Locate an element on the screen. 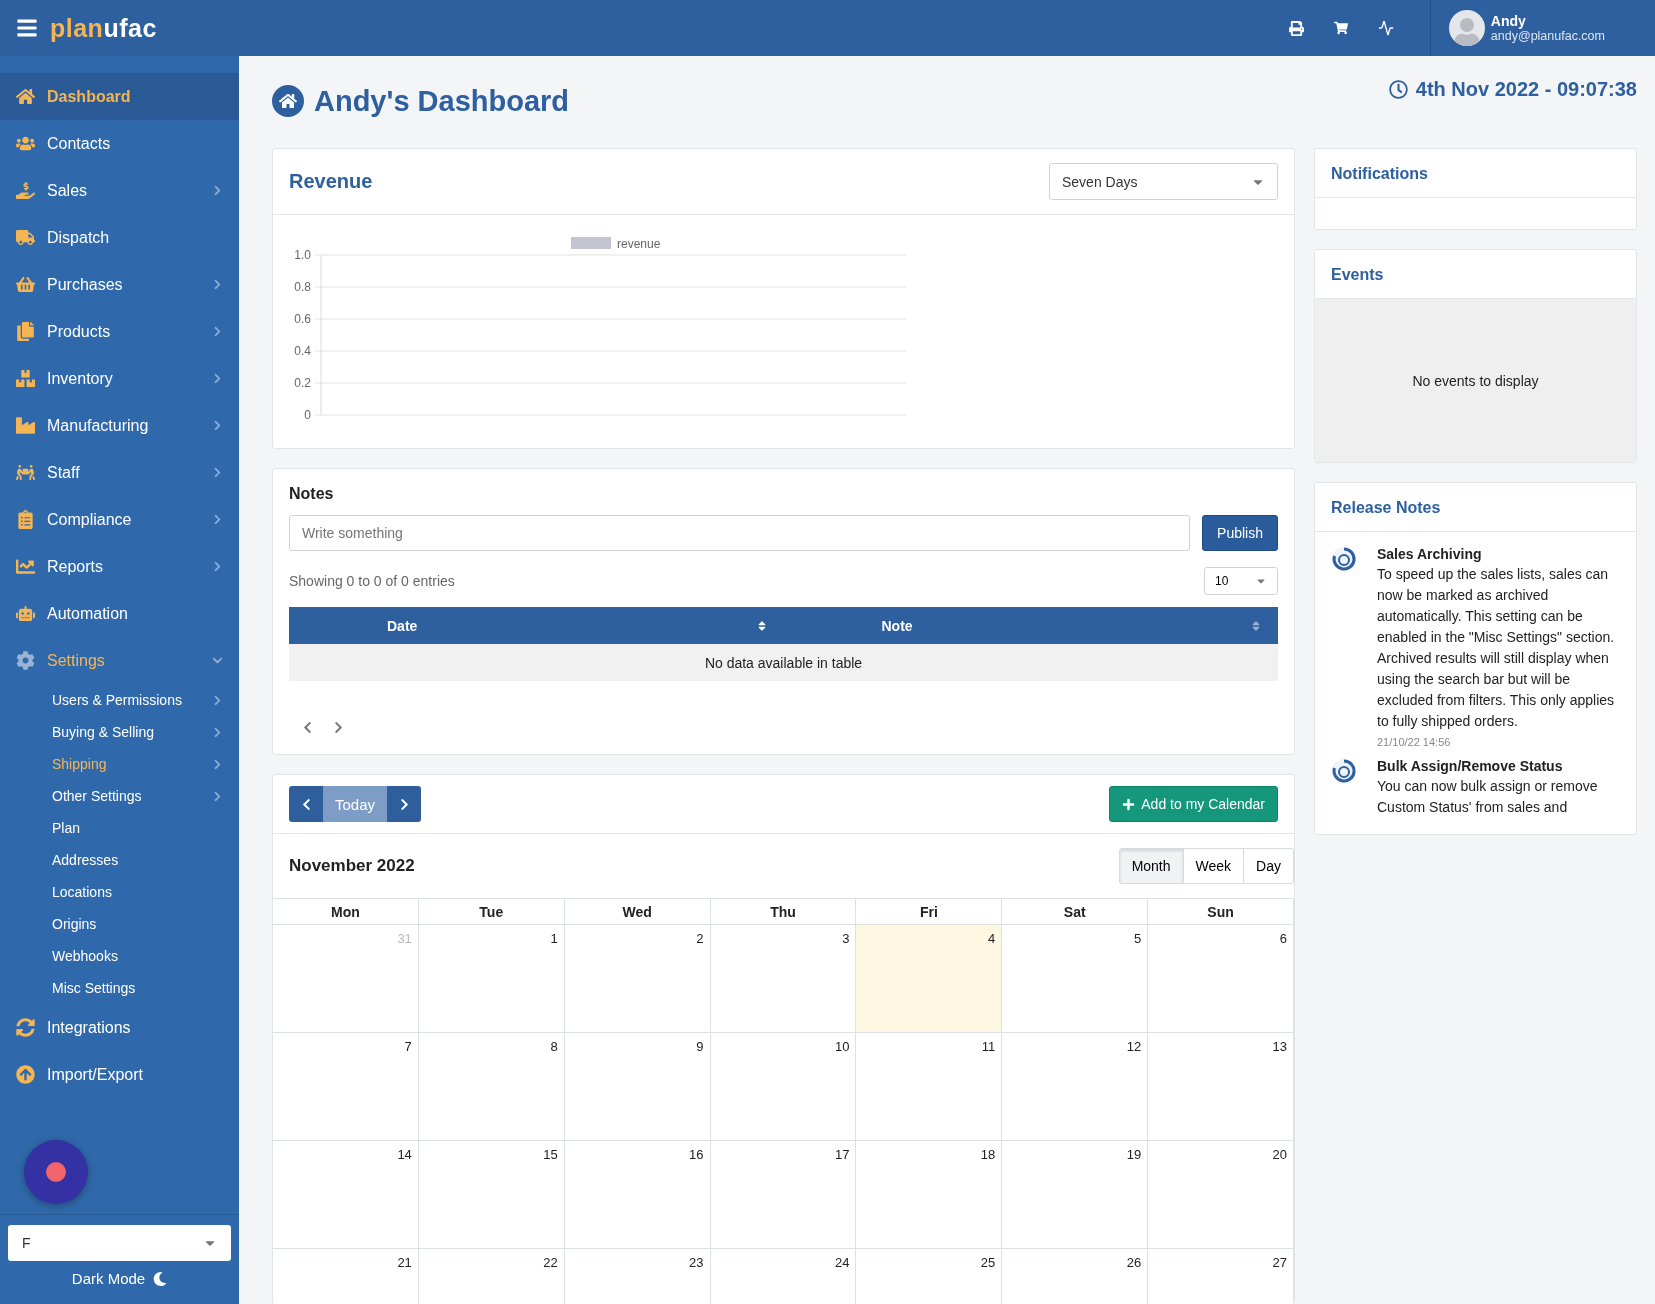 This screenshot has width=1655, height=1304. sidebar-item: Reports is located at coordinates (119, 566).